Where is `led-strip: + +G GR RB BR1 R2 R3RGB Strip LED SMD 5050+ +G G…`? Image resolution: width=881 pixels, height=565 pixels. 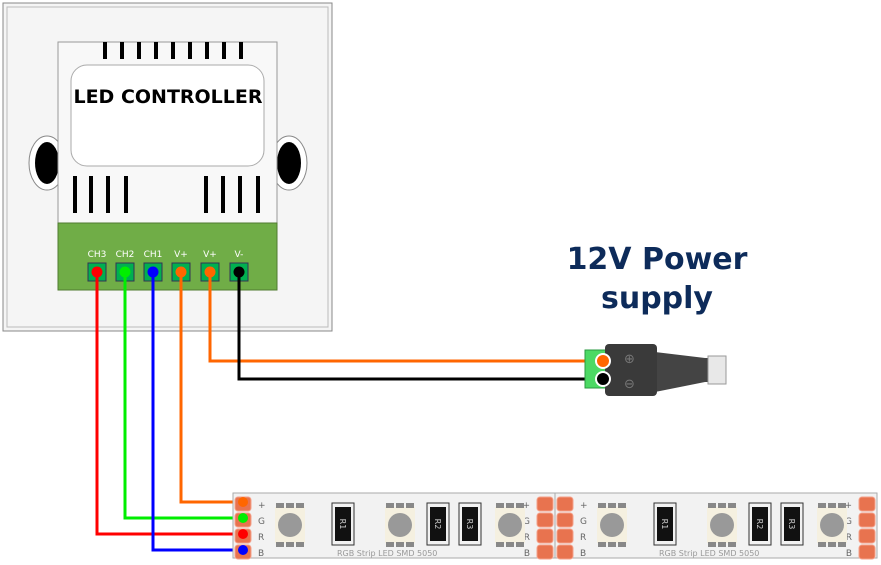
led-strip: + +G GR RB BR1 R2 R3RGB Strip LED SMD 5050+ +G G… is located at coordinates (555, 526).